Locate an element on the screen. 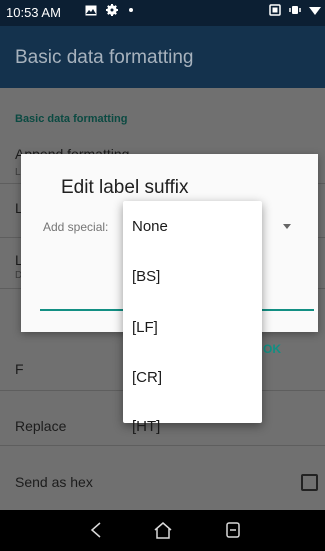 The height and width of the screenshot is (551, 325). dropdown-option-cr: [CR] is located at coordinates (147, 377).